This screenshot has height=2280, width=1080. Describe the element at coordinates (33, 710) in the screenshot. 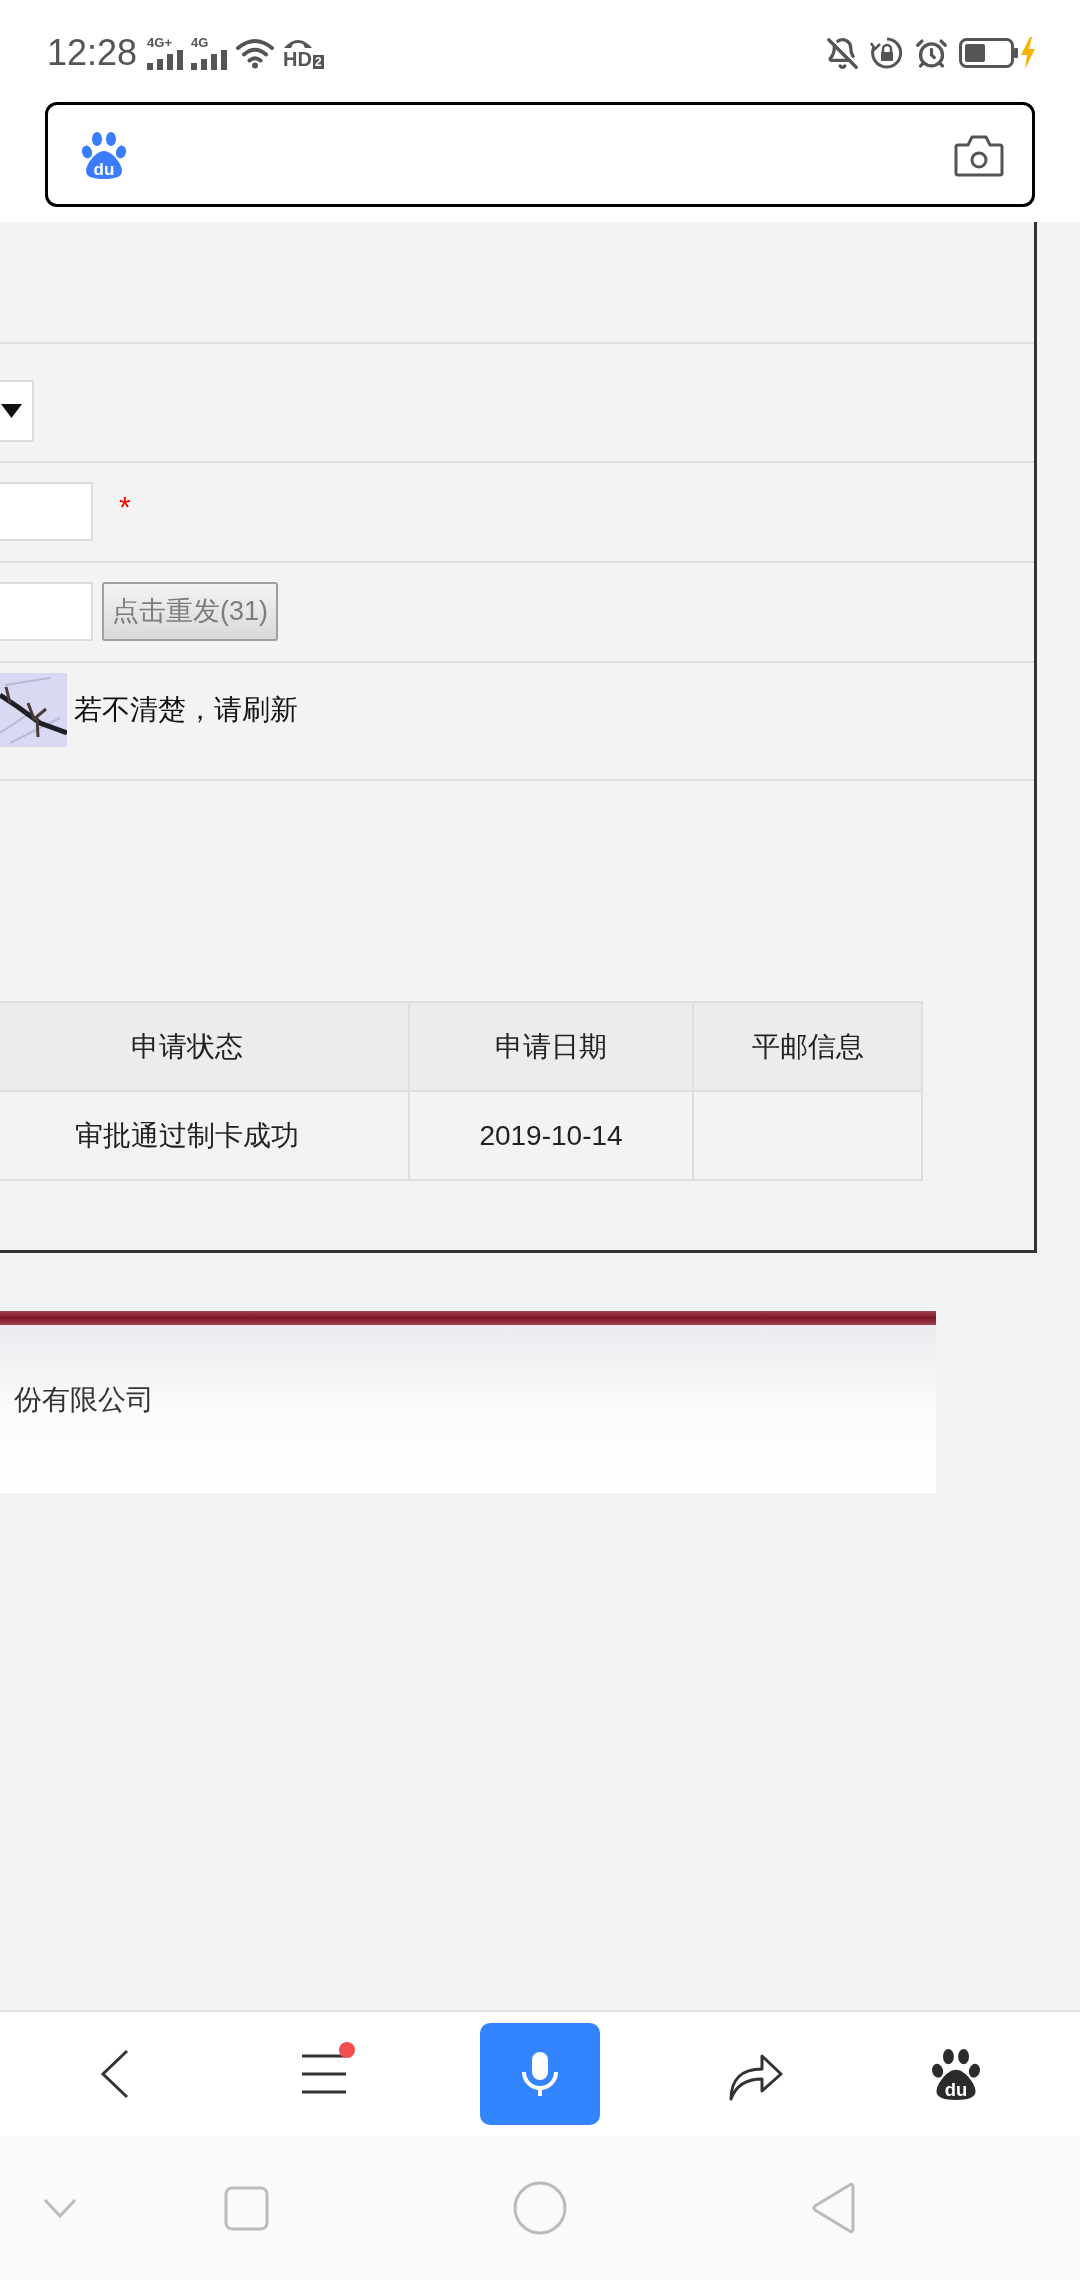

I see `captcha-image` at that location.